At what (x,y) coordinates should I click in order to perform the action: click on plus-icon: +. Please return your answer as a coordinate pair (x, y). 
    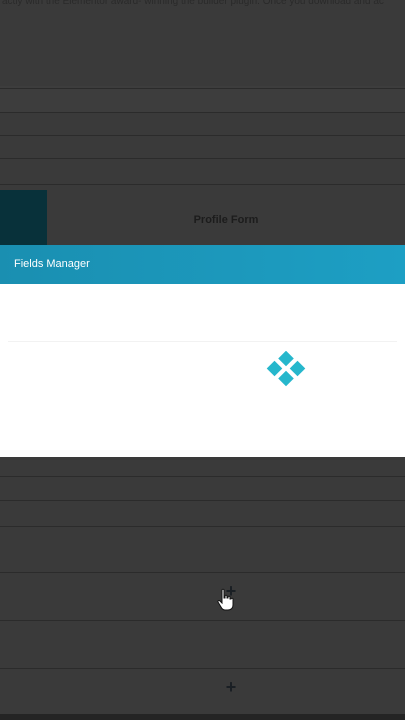
    Looking at the image, I should click on (231, 687).